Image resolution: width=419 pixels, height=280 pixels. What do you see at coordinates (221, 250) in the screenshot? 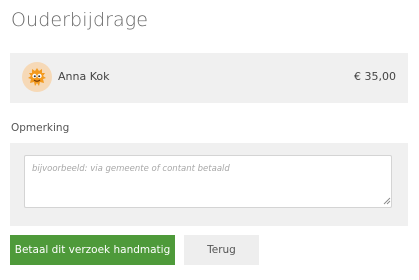
I see `back-button: Terug` at bounding box center [221, 250].